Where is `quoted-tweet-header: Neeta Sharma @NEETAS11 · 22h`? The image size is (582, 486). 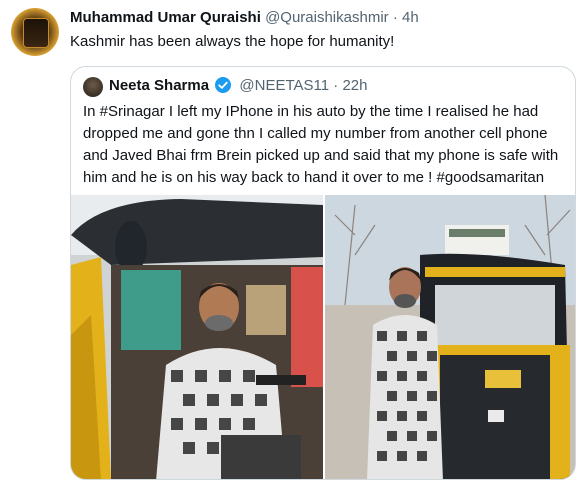 quoted-tweet-header: Neeta Sharma @NEETAS11 · 22h is located at coordinates (238, 86).